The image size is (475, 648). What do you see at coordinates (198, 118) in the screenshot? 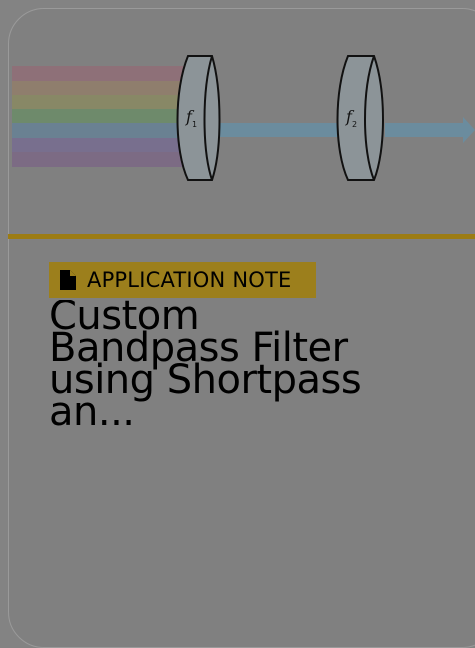
I see `lens-1: f 1` at bounding box center [198, 118].